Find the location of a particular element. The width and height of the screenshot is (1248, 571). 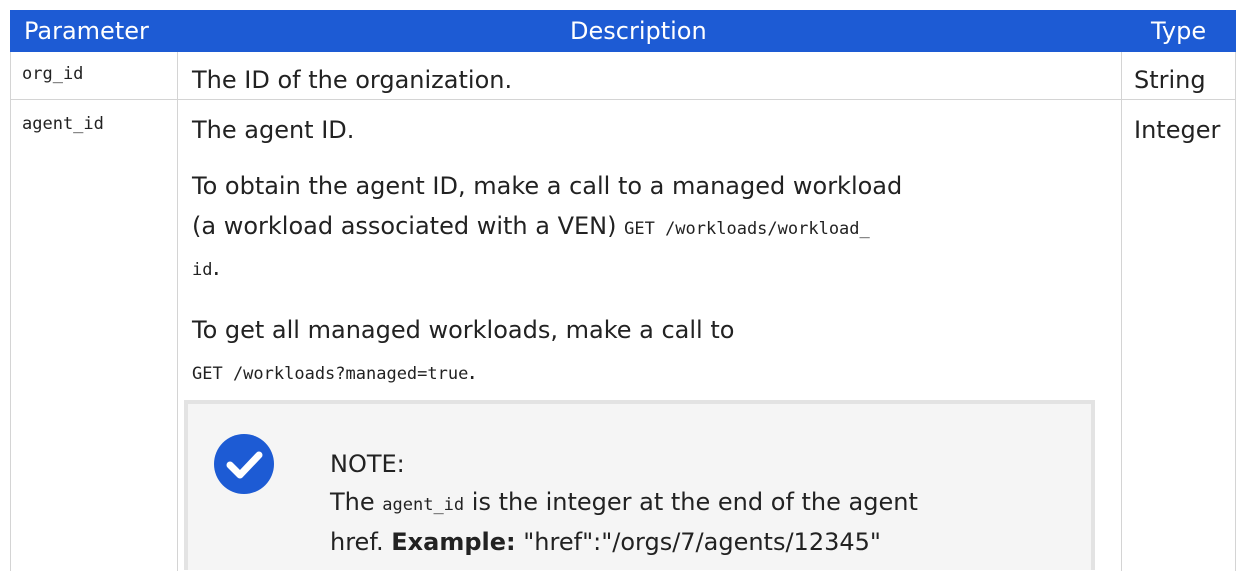

desc-agent-id-line1: The agent ID. is located at coordinates (273, 130).